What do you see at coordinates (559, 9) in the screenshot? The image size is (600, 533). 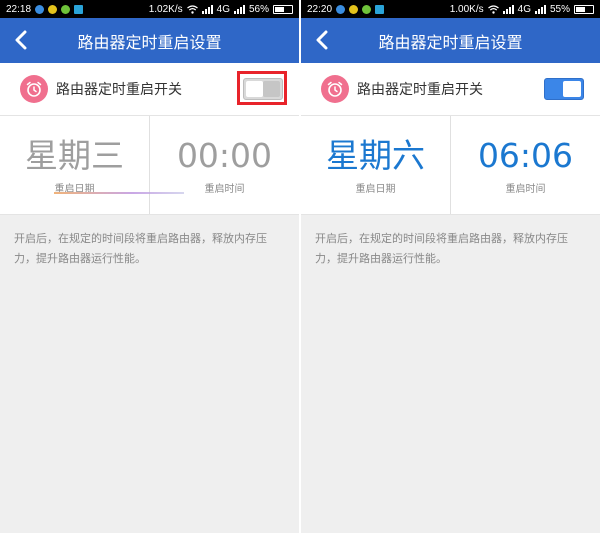 I see `status-battery-text: 55%` at bounding box center [559, 9].